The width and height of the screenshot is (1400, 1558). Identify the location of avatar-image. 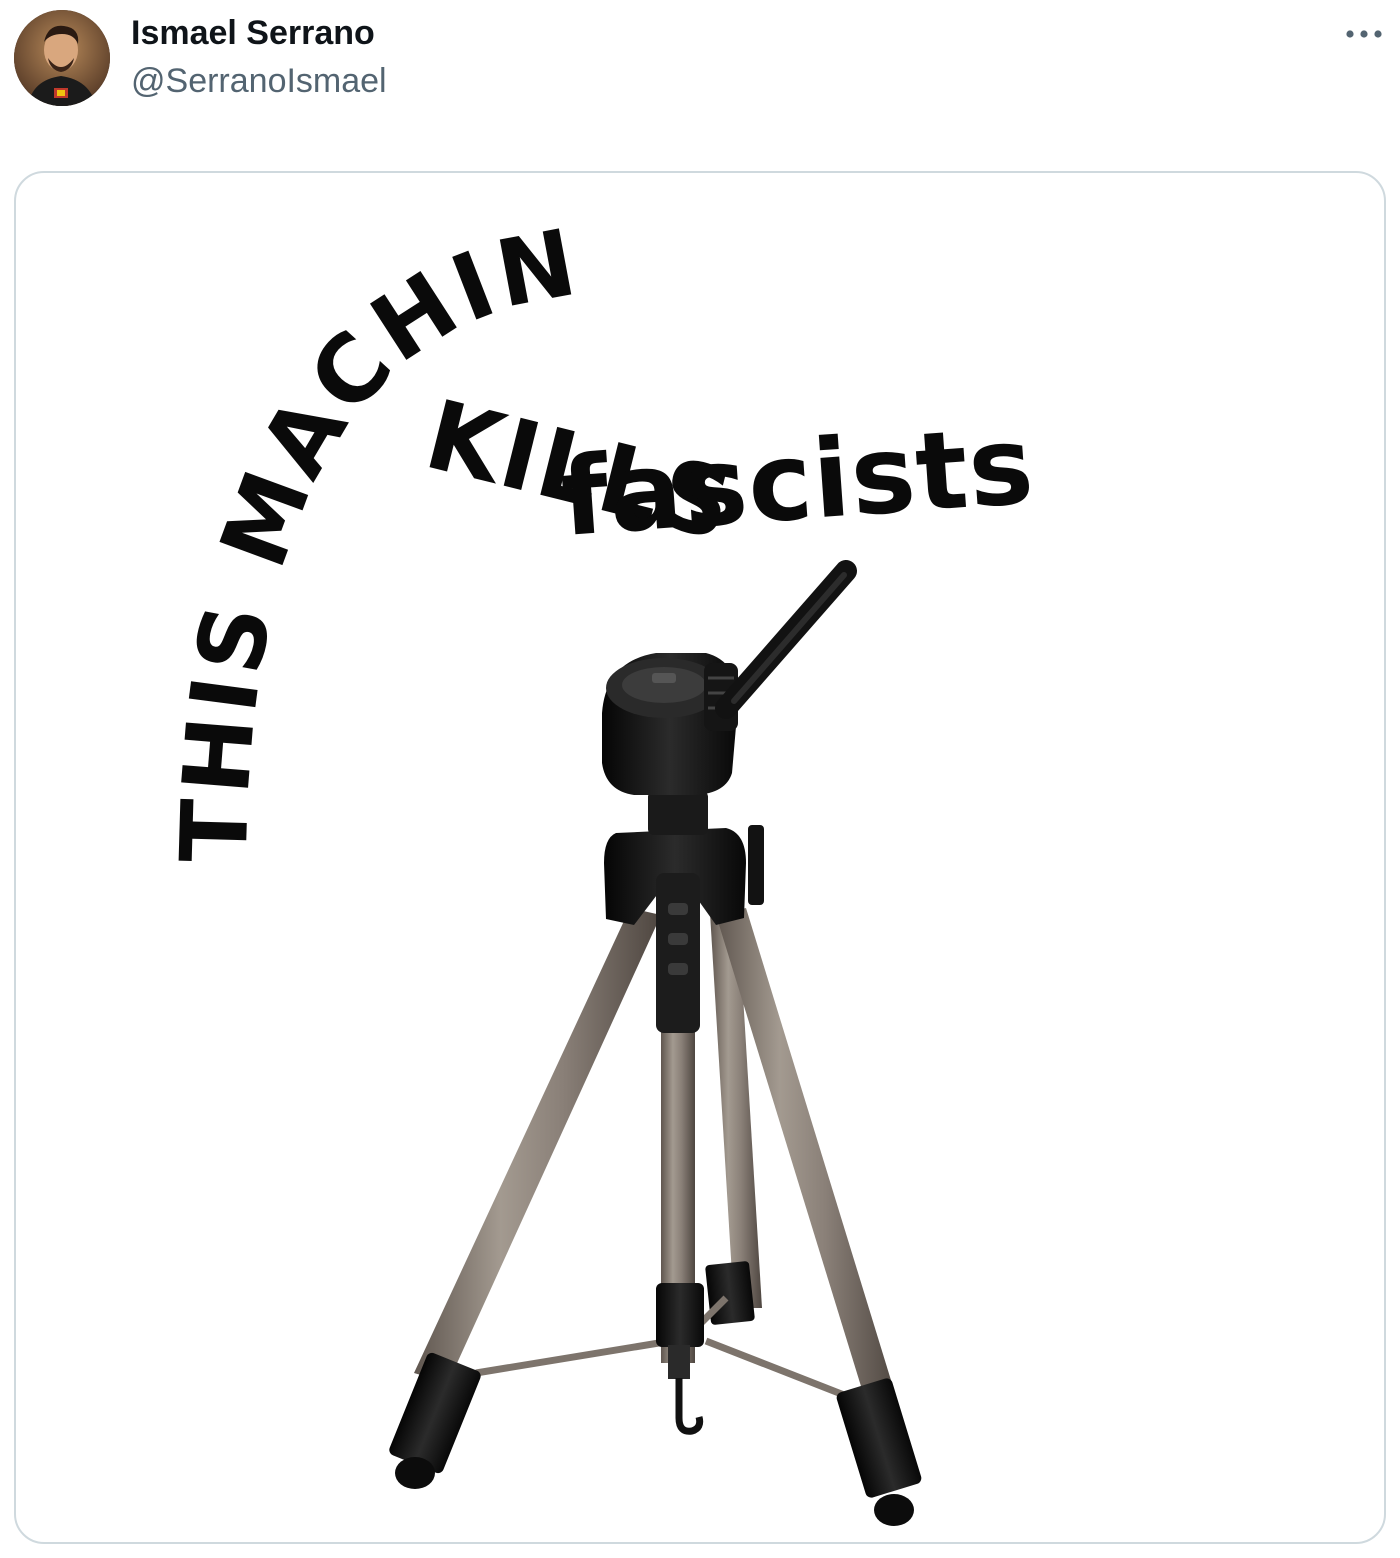
(62, 58).